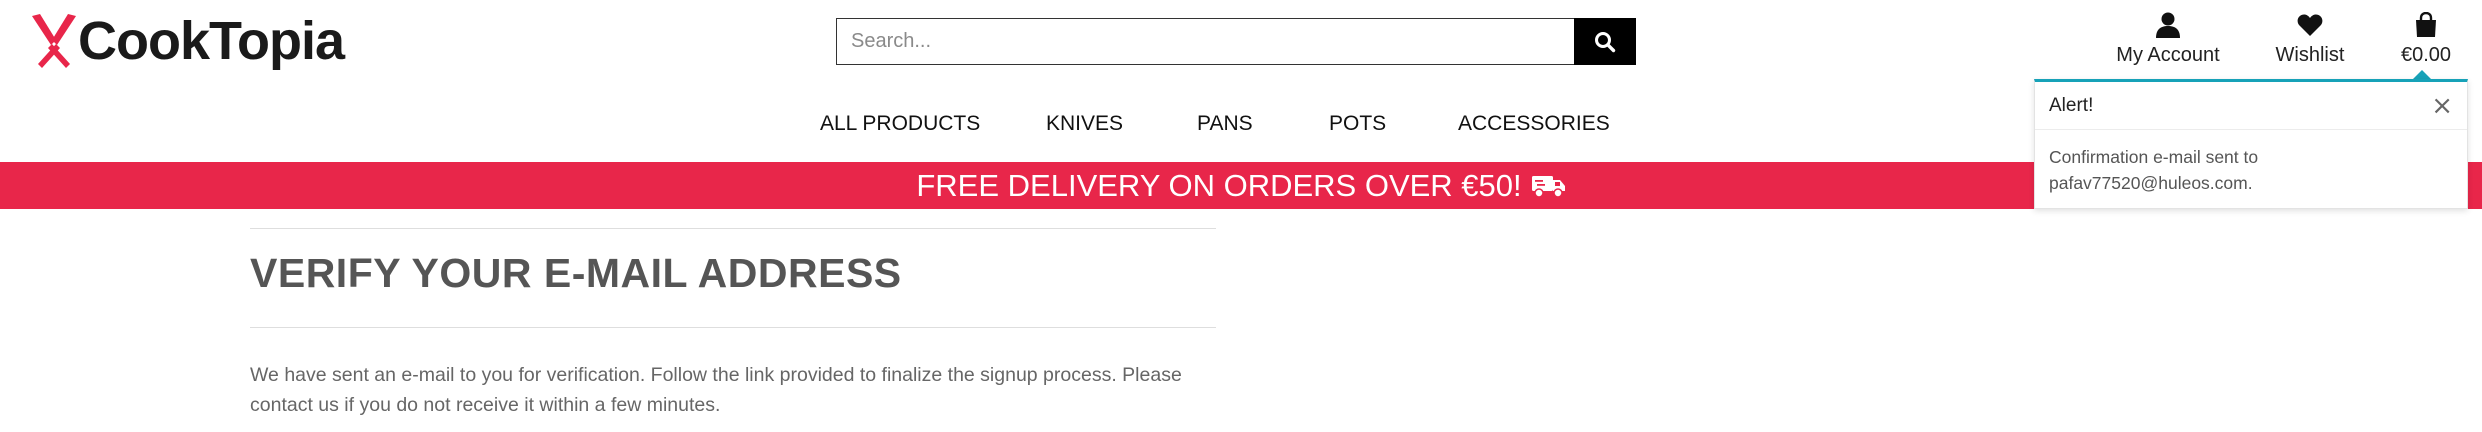 The height and width of the screenshot is (432, 2482). I want to click on brand-name: CookTopia, so click(211, 41).